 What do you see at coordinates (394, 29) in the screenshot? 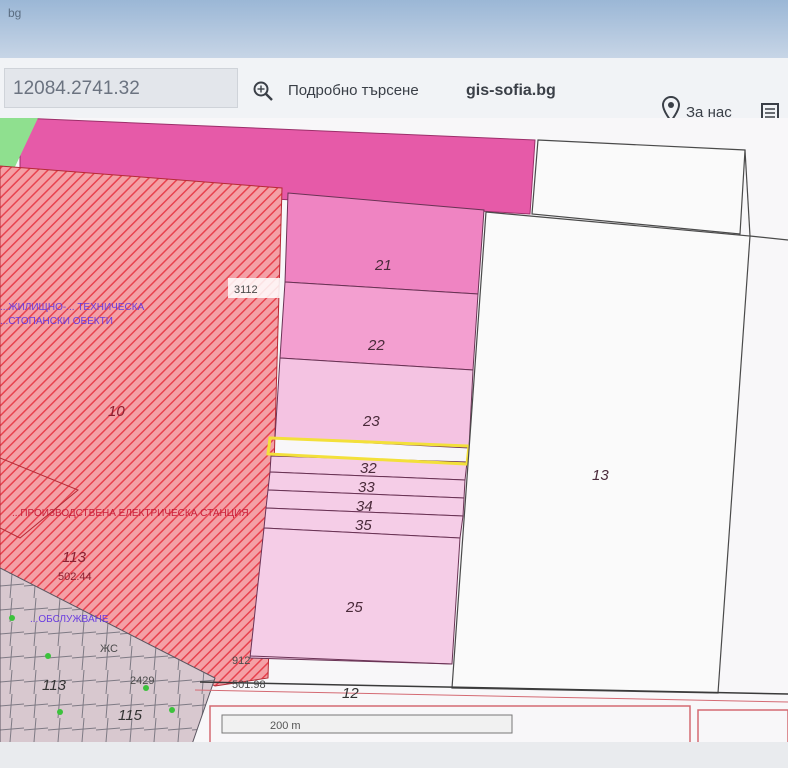
I see `browser-top-strip: bg` at bounding box center [394, 29].